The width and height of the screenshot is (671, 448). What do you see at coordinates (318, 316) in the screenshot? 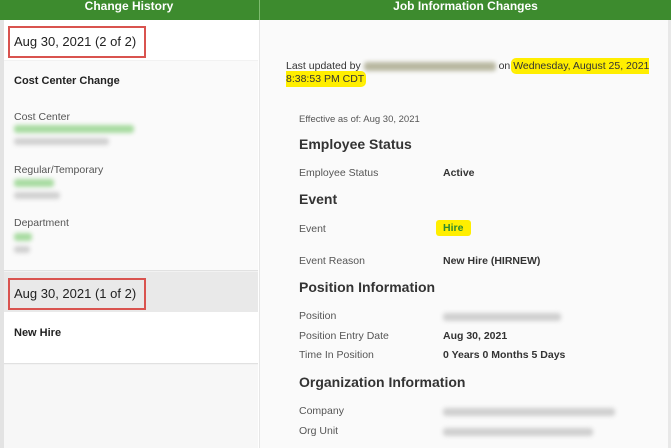
I see `position-label: Position` at bounding box center [318, 316].